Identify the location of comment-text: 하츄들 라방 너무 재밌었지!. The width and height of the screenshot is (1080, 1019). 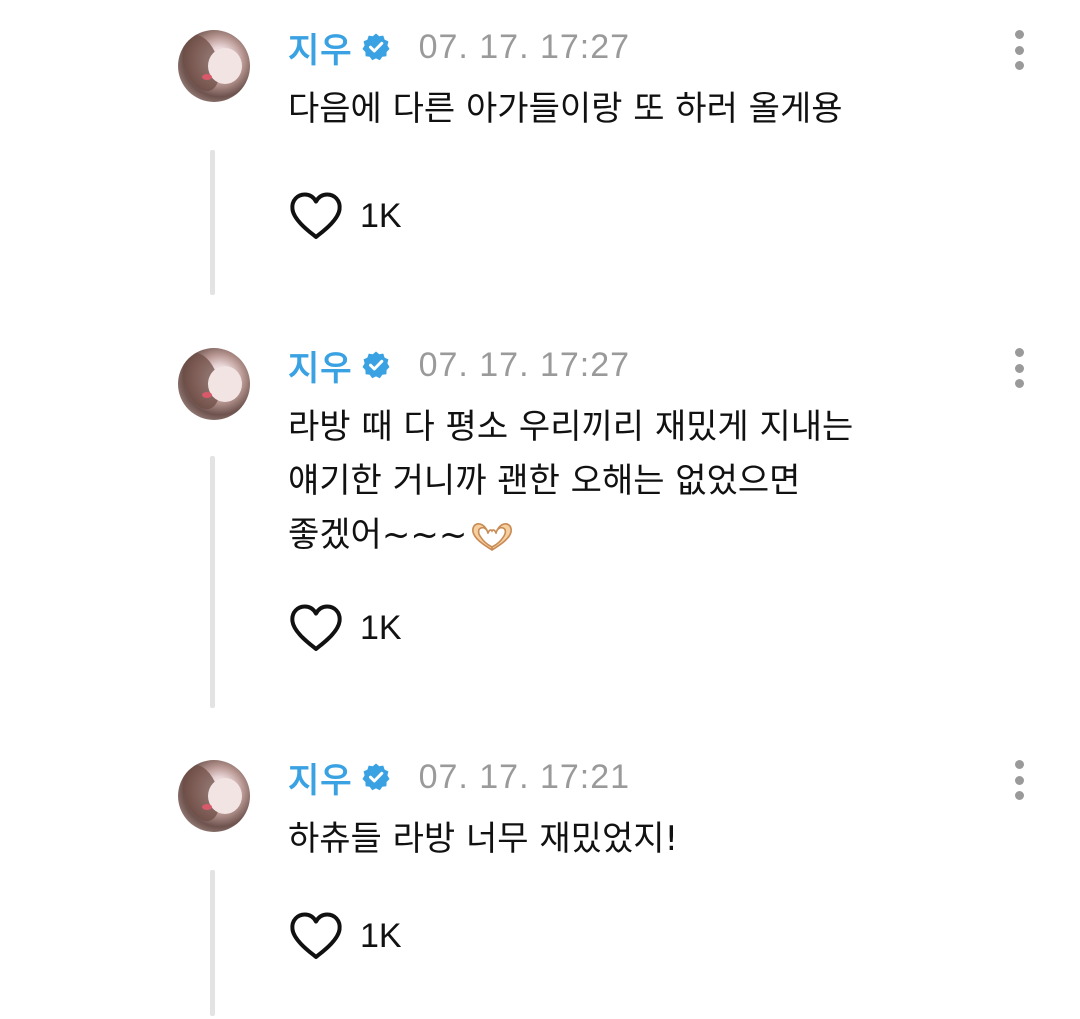
(483, 839).